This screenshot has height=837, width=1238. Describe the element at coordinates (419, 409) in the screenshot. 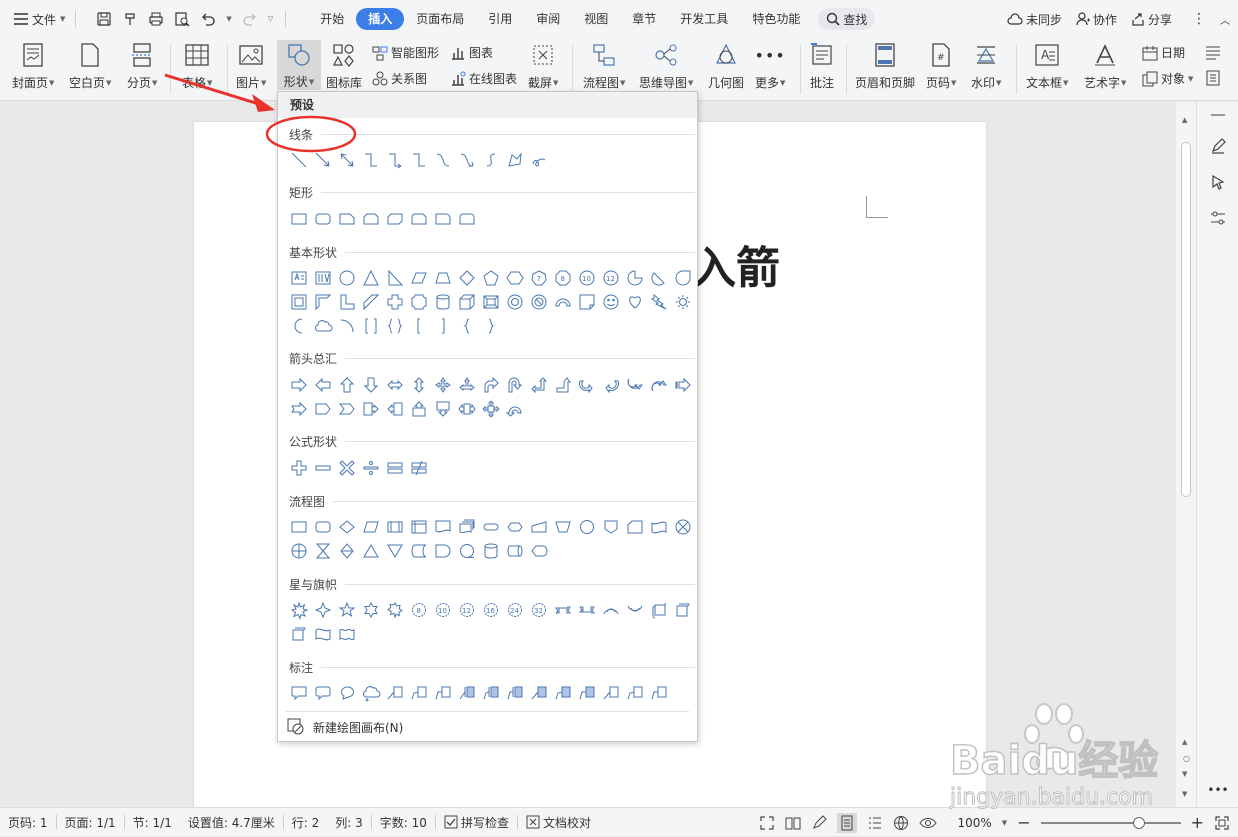

I see `shape-callout-u-icon` at that location.